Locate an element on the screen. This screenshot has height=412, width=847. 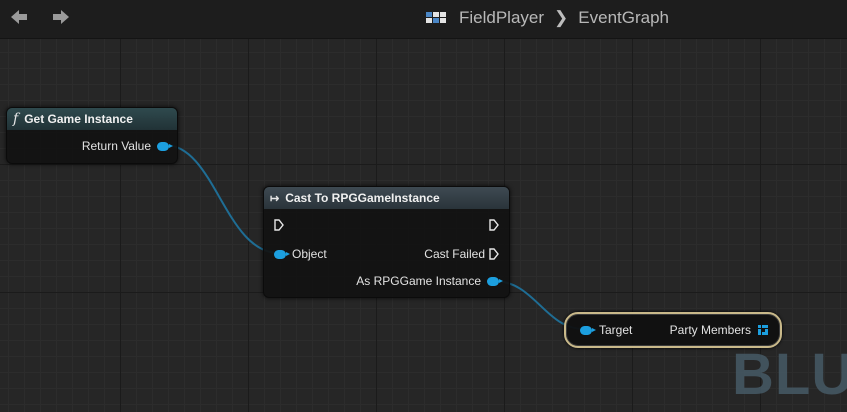
pin-label: Party Members is located at coordinates (710, 330).